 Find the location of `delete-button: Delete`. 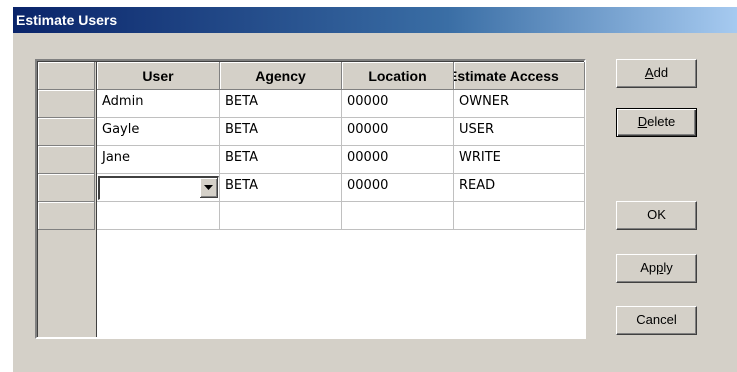

delete-button: Delete is located at coordinates (656, 122).